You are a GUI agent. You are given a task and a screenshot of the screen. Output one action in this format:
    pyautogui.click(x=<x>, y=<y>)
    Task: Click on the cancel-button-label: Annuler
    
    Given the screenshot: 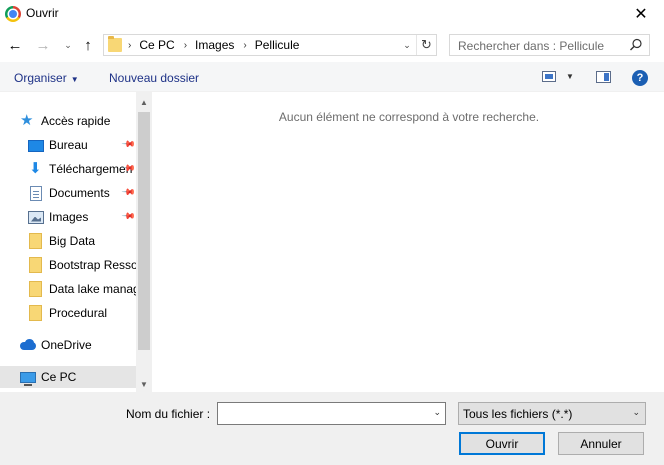 What is the action you would take?
    pyautogui.click(x=601, y=443)
    